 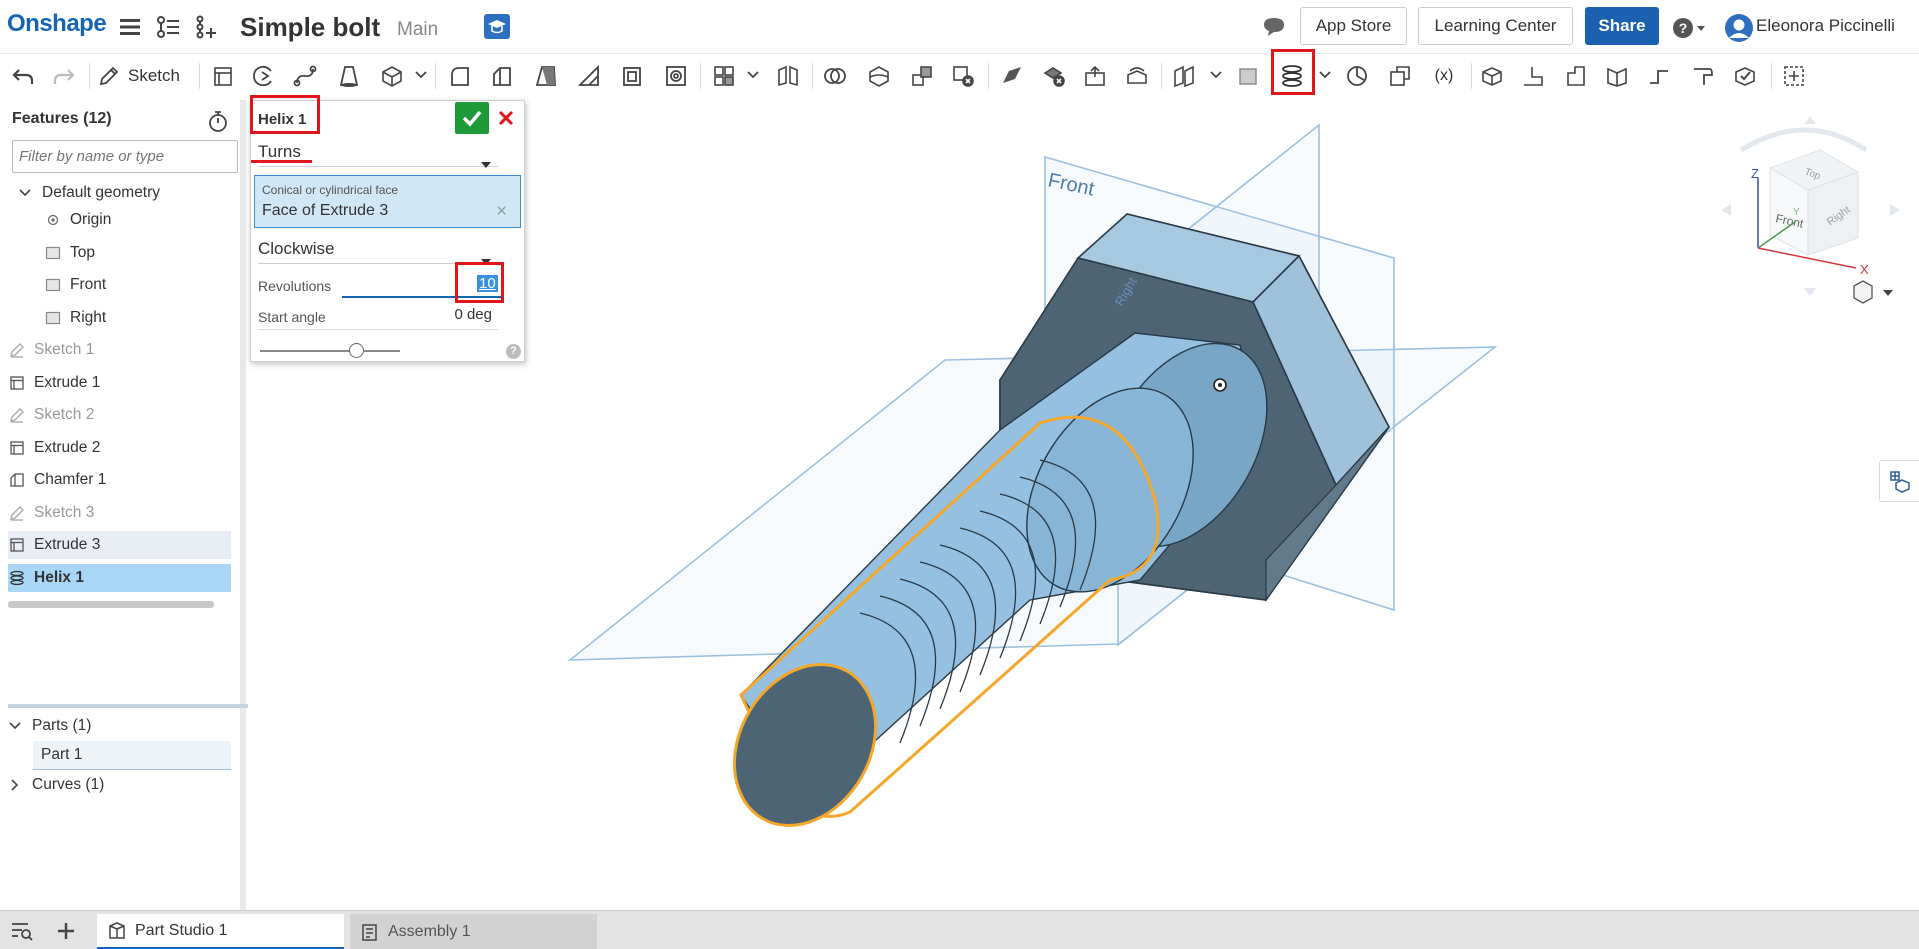 I want to click on tree-curves-group: Curves (1), so click(x=119, y=785).